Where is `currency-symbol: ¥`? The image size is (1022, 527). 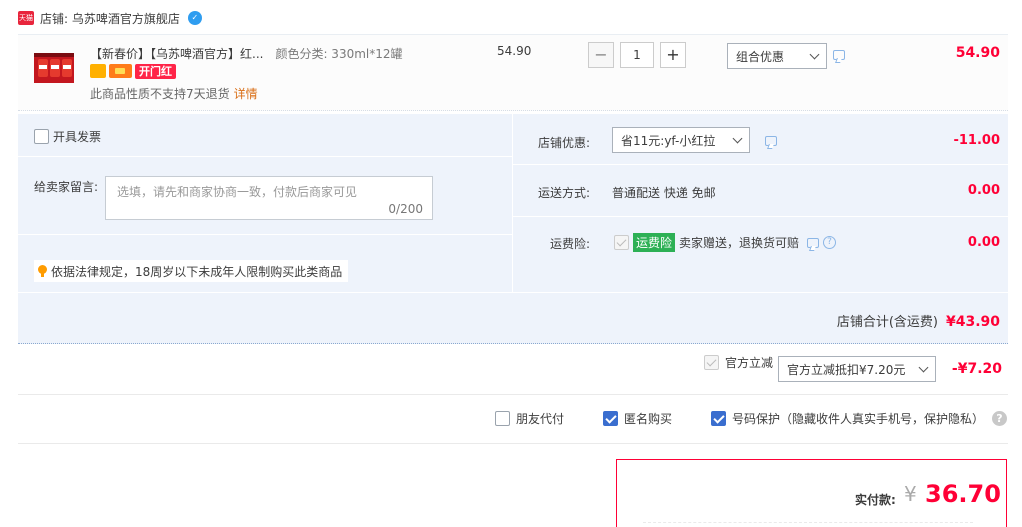
currency-symbol: ¥ is located at coordinates (910, 494).